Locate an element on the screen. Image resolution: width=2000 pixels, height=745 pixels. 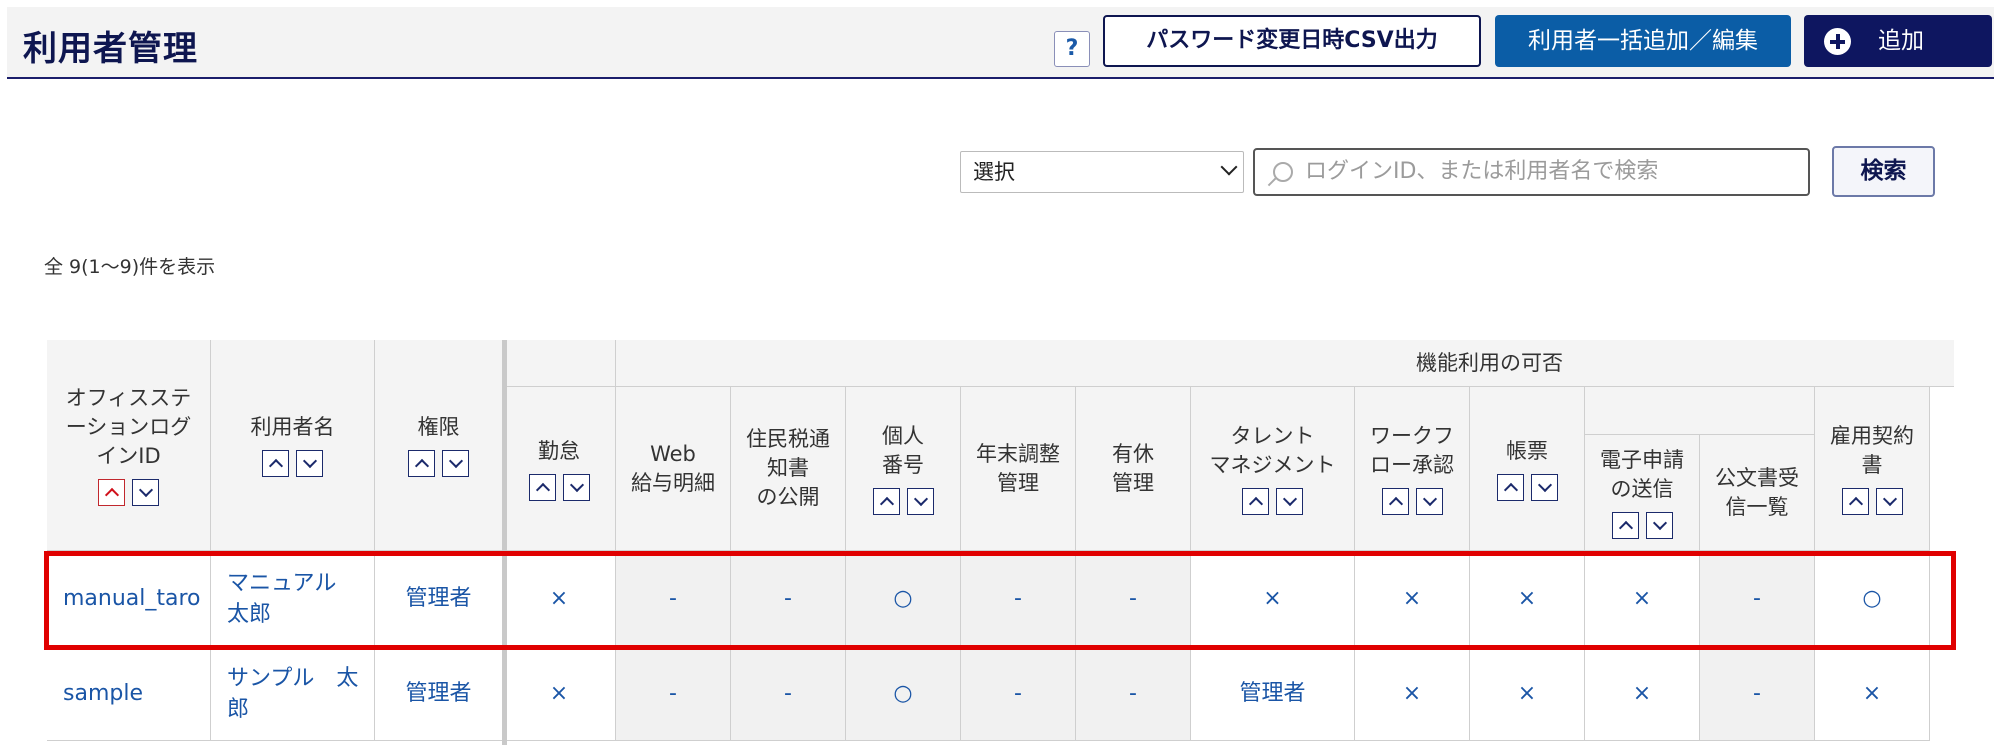
user-name-link: サンプル 太 郎 is located at coordinates (293, 694).